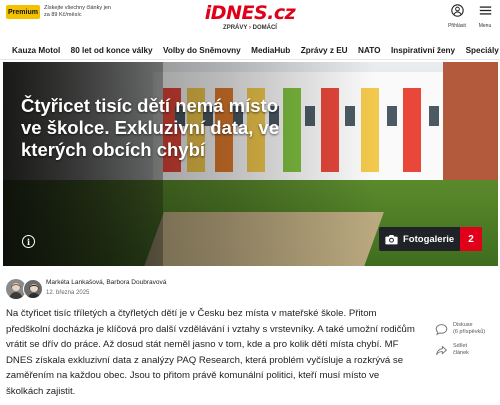 Image resolution: width=500 pixels, height=405 pixels. What do you see at coordinates (369, 50) in the screenshot?
I see `nav-item-nato: NATO` at bounding box center [369, 50].